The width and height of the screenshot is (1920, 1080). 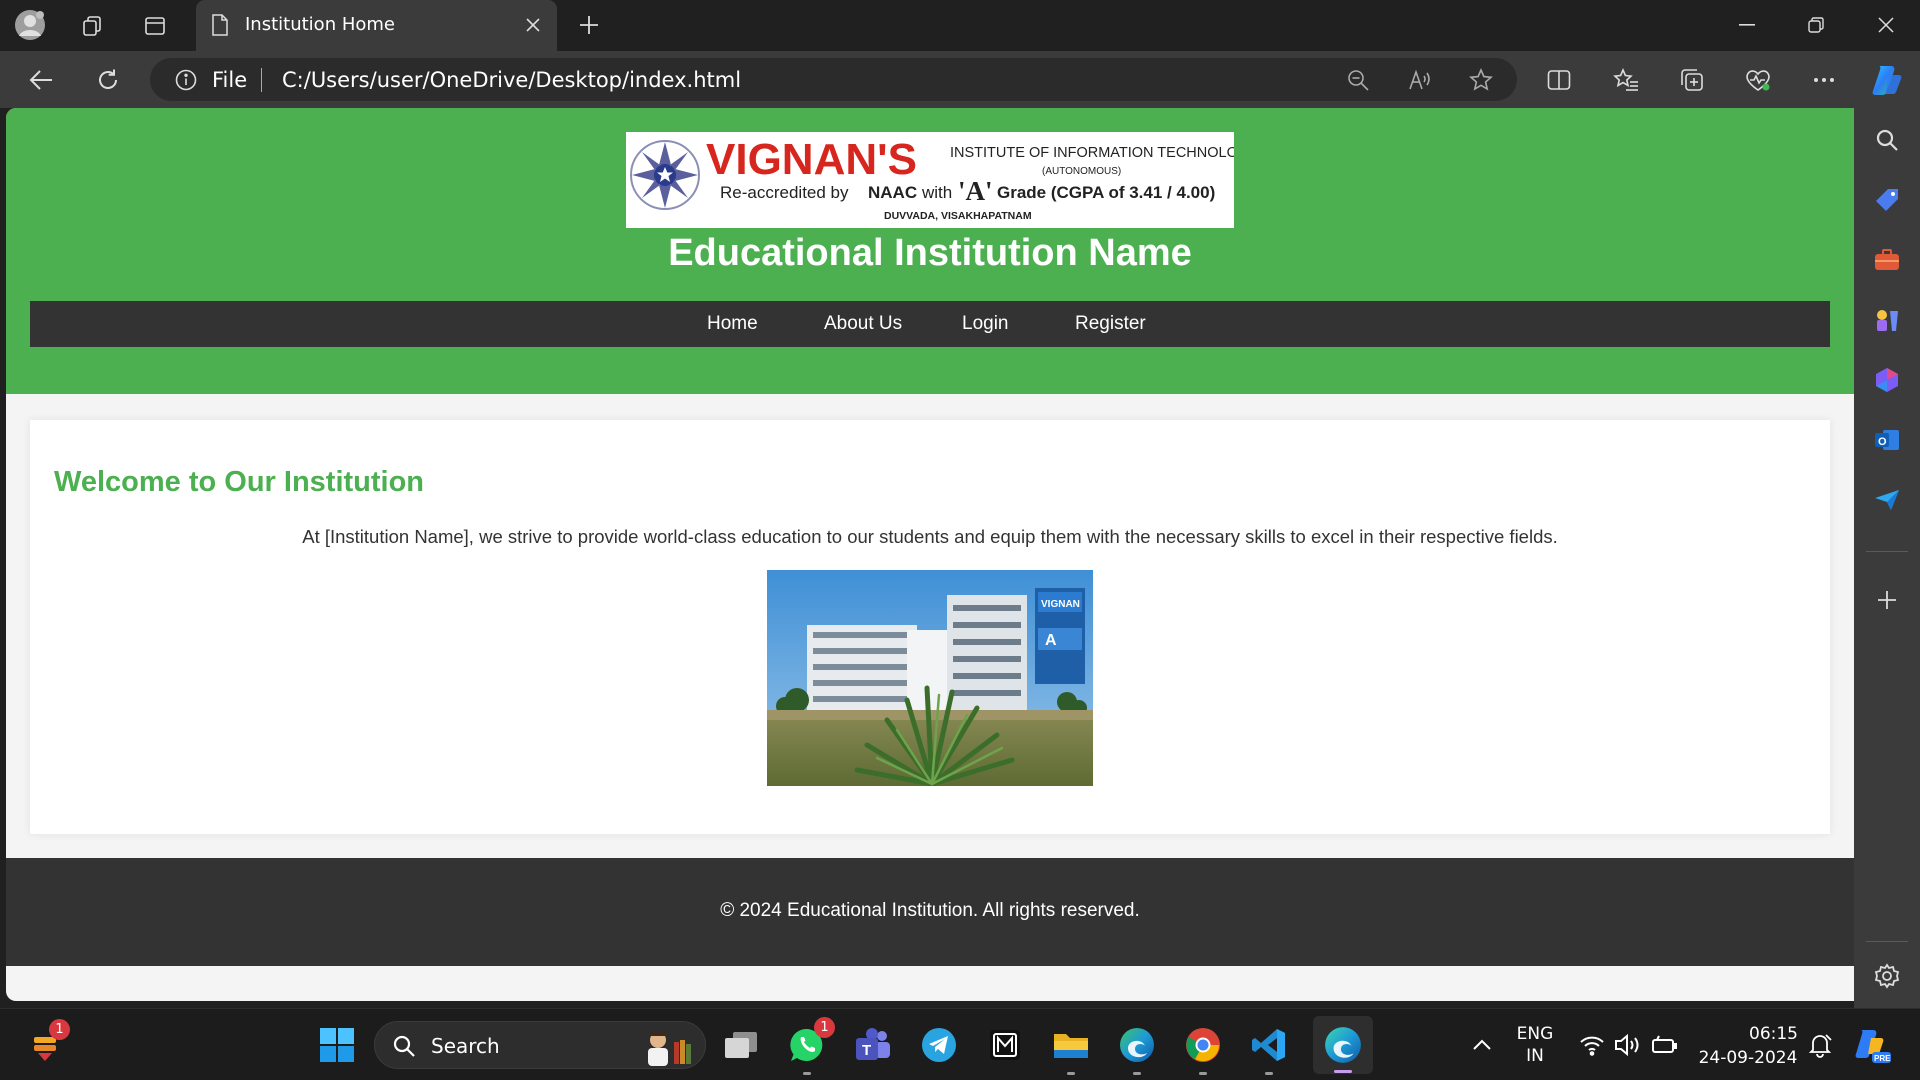 What do you see at coordinates (1820, 1045) in the screenshot?
I see `notification-icon` at bounding box center [1820, 1045].